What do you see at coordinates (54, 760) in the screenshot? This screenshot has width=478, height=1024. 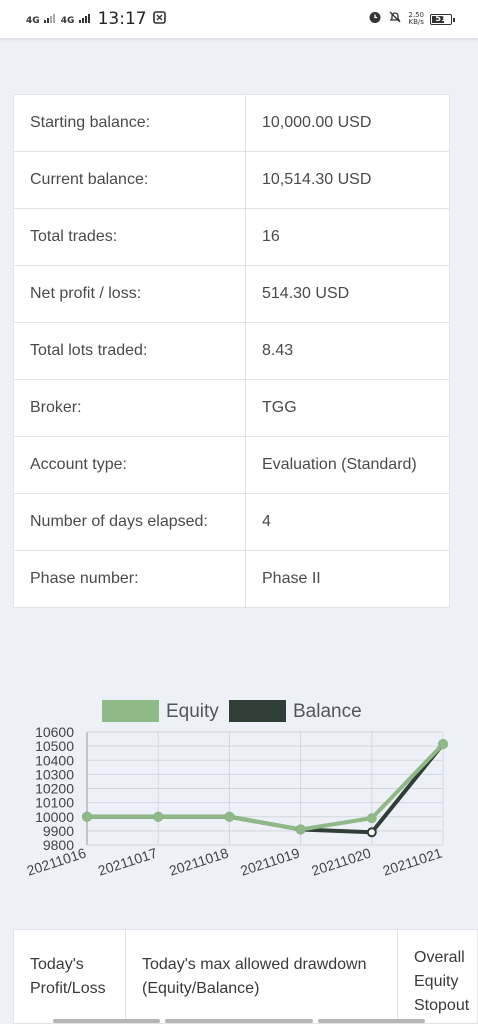 I see `y-tick-label: 10400` at bounding box center [54, 760].